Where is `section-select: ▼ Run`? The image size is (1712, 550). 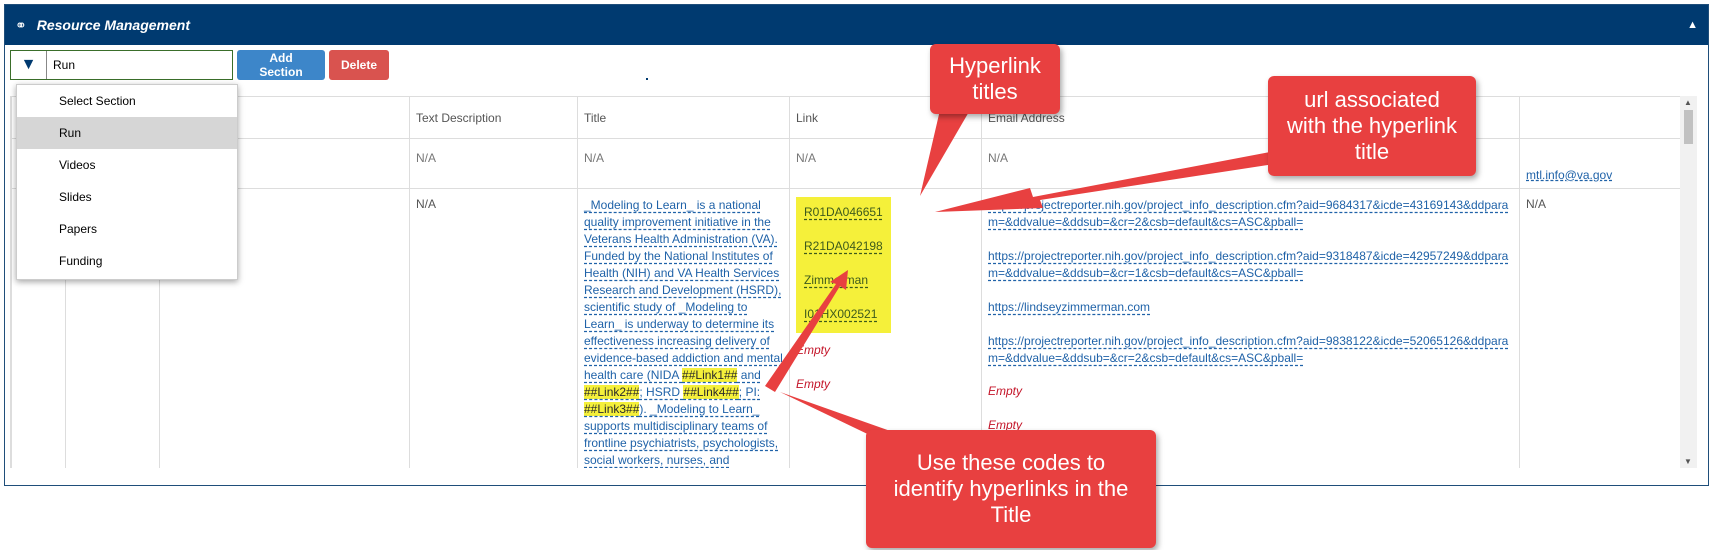 section-select: ▼ Run is located at coordinates (121, 65).